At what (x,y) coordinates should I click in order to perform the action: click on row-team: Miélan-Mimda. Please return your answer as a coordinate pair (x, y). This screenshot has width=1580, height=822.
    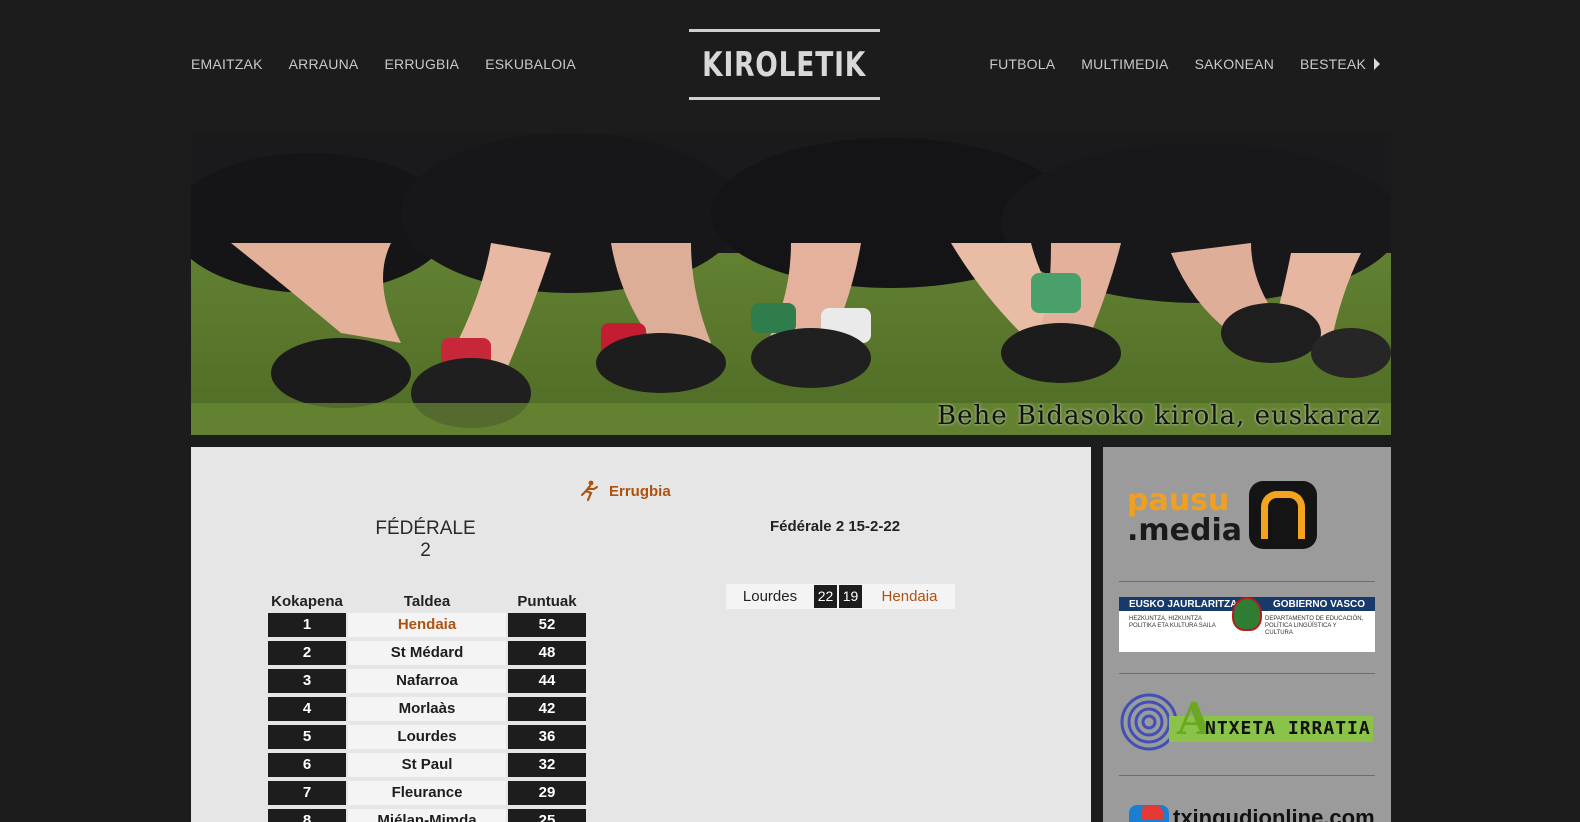
    Looking at the image, I should click on (427, 815).